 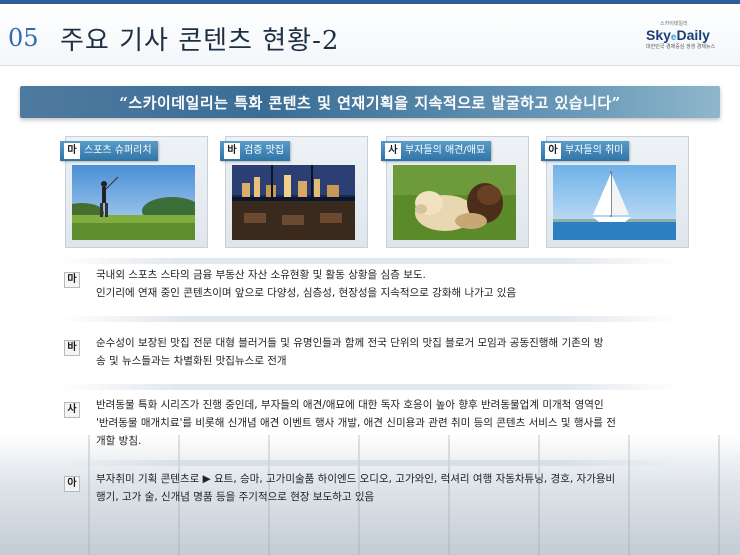 I want to click on category-tab: 사 부자들의 애견/애묘, so click(x=436, y=151).